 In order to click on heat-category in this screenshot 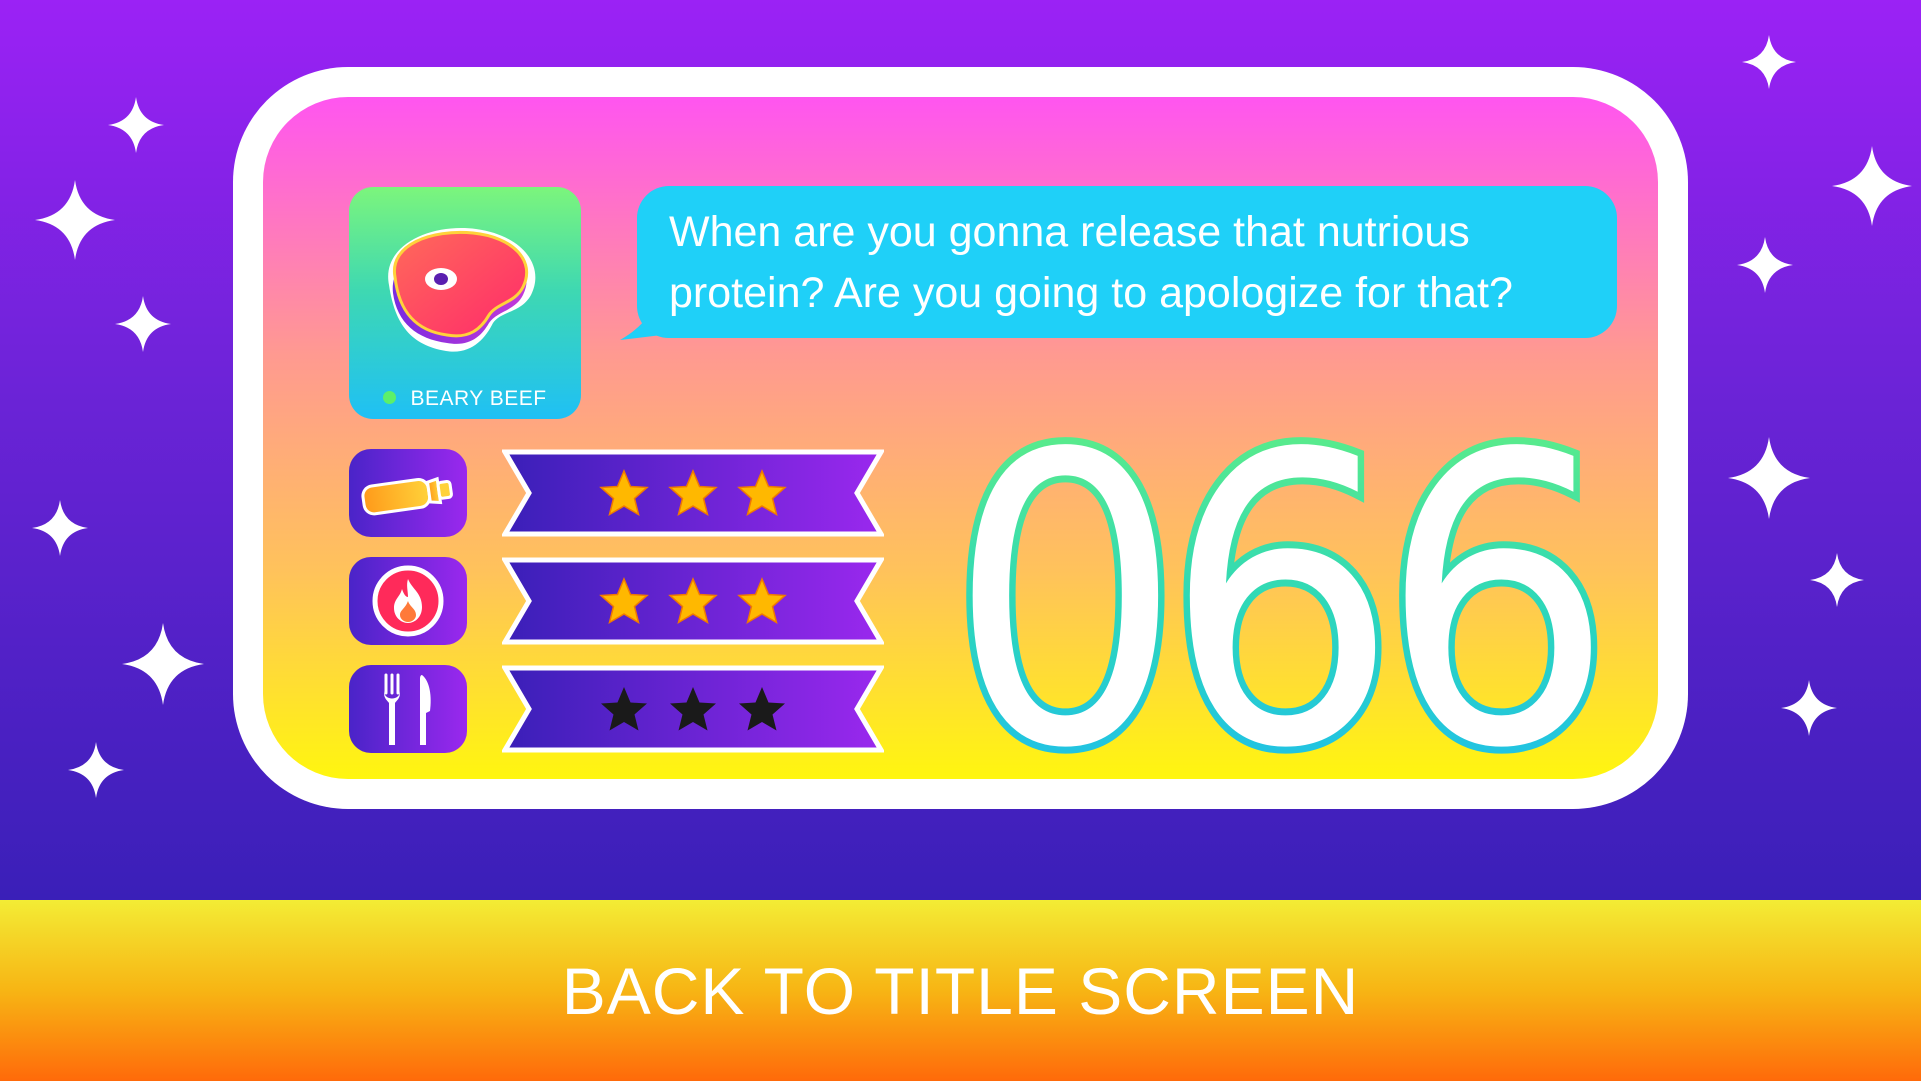, I will do `click(408, 601)`.